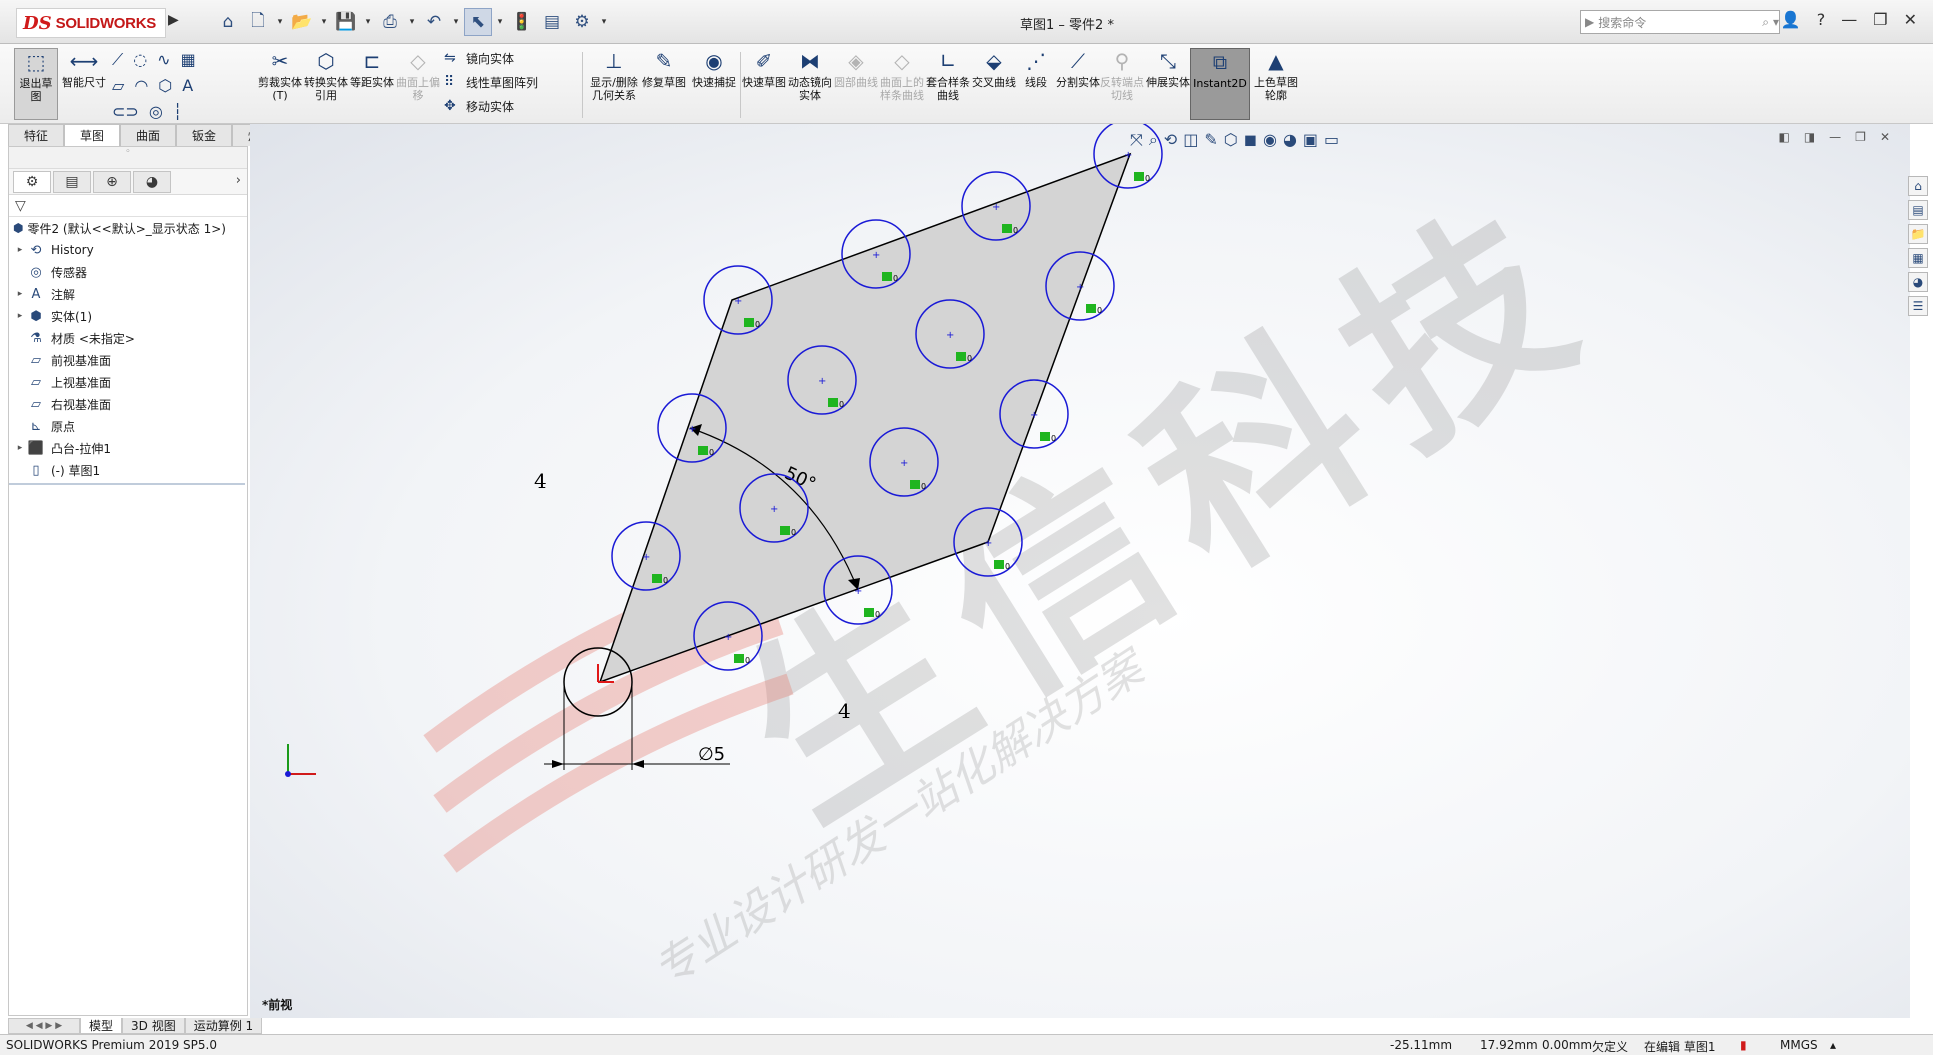 Image resolution: width=1933 pixels, height=1055 pixels. What do you see at coordinates (128, 272) in the screenshot?
I see `tree-item: ◎ 传感器` at bounding box center [128, 272].